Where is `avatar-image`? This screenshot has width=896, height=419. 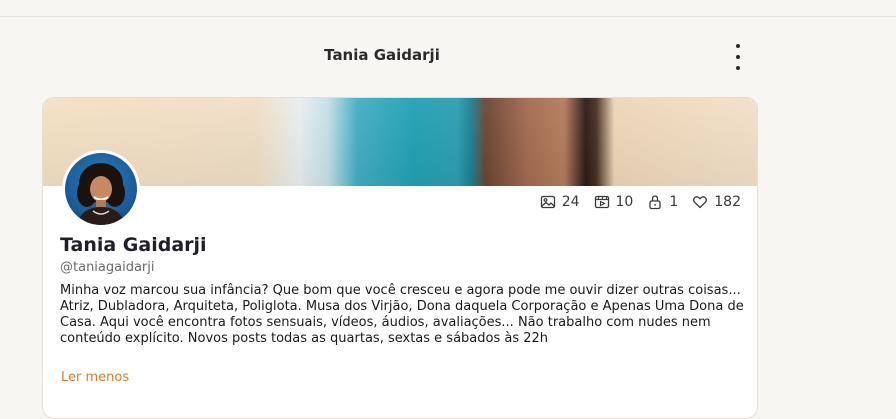 avatar-image is located at coordinates (101, 189).